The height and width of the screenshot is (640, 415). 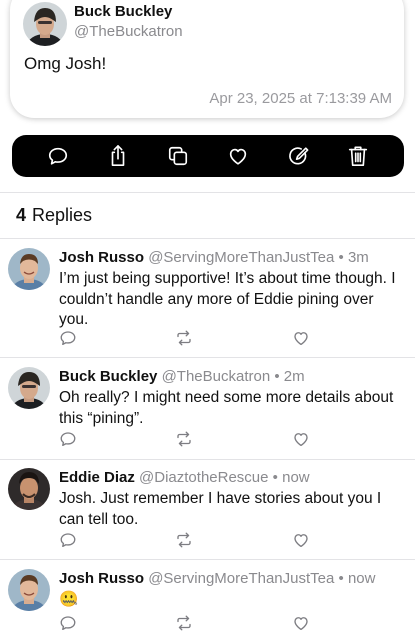 I want to click on reply-header: Eddie Diaz @DiaztotheRescue • now, so click(x=184, y=477).